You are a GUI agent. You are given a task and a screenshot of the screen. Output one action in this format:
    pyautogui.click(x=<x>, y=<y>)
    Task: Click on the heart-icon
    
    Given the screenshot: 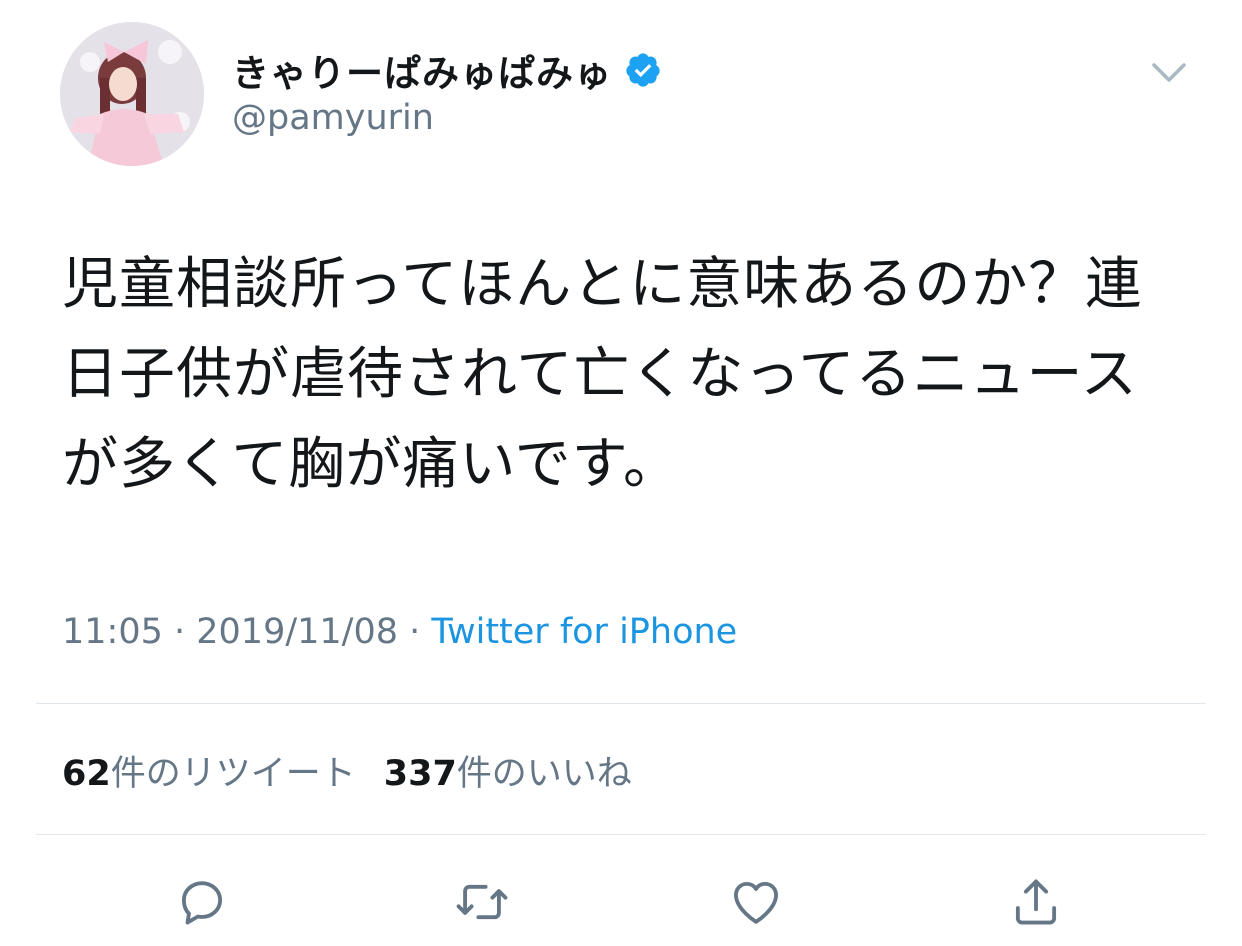 What is the action you would take?
    pyautogui.click(x=756, y=902)
    